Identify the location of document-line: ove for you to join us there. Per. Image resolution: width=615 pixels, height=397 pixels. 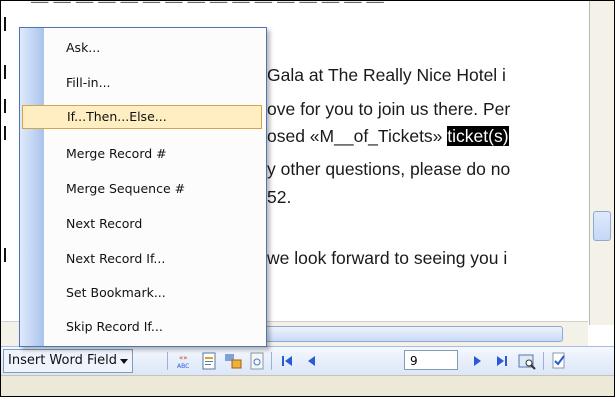
(389, 109).